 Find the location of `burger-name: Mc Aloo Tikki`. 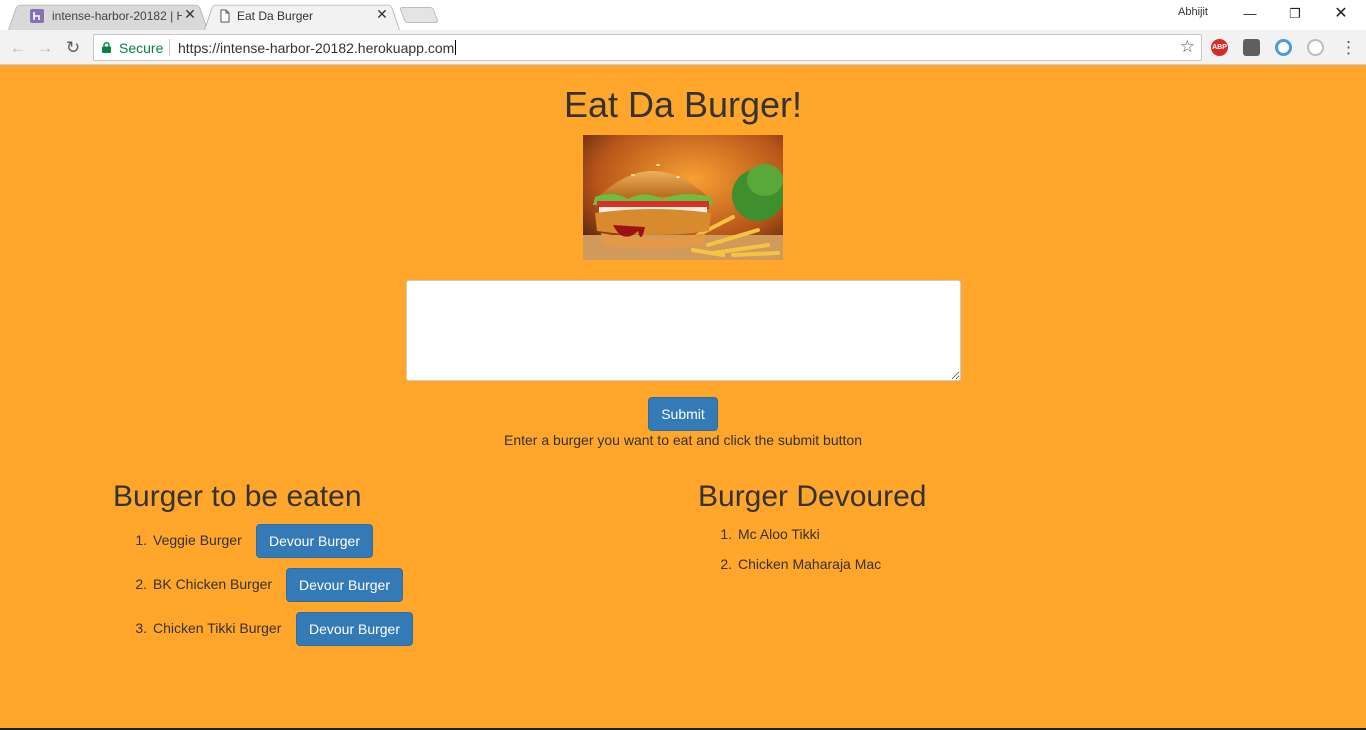

burger-name: Mc Aloo Tikki is located at coordinates (779, 534).